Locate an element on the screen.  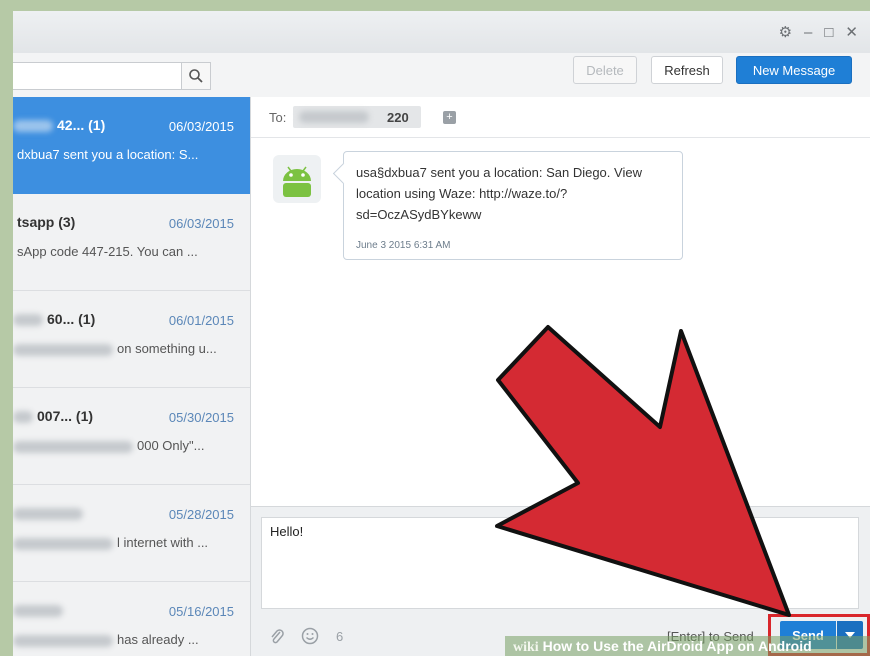
watermark-brand: wiki is located at coordinates (526, 647).